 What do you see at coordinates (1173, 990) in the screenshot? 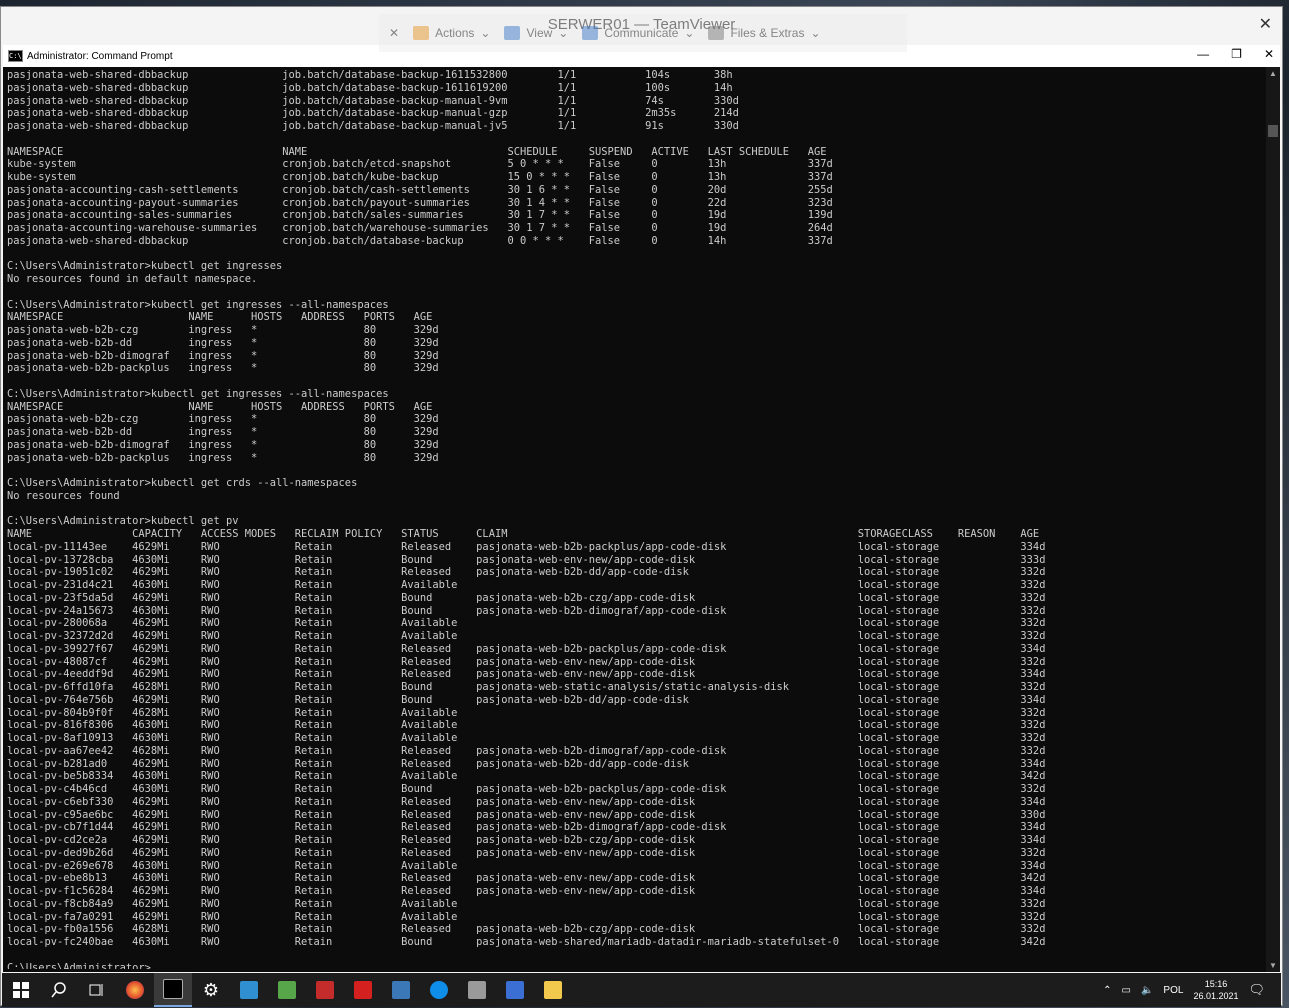
I see `language-indicator: POL` at bounding box center [1173, 990].